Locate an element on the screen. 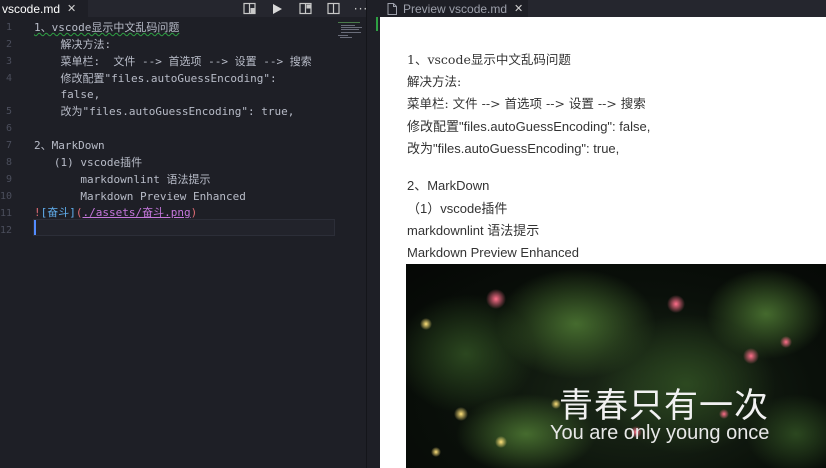 The width and height of the screenshot is (826, 468). code-line: false, is located at coordinates (67, 94).